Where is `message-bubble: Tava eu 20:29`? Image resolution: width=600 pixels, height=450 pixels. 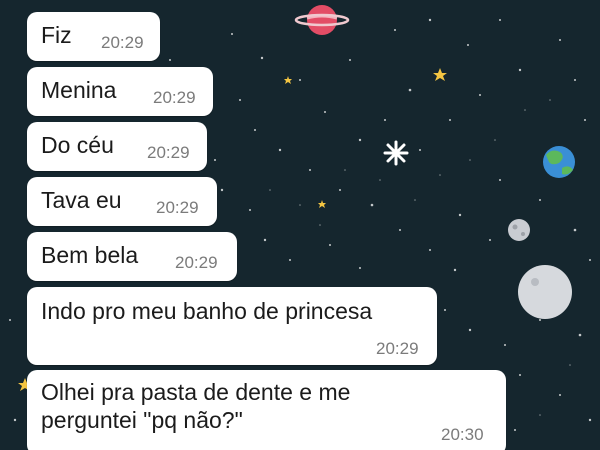 message-bubble: Tava eu 20:29 is located at coordinates (122, 201).